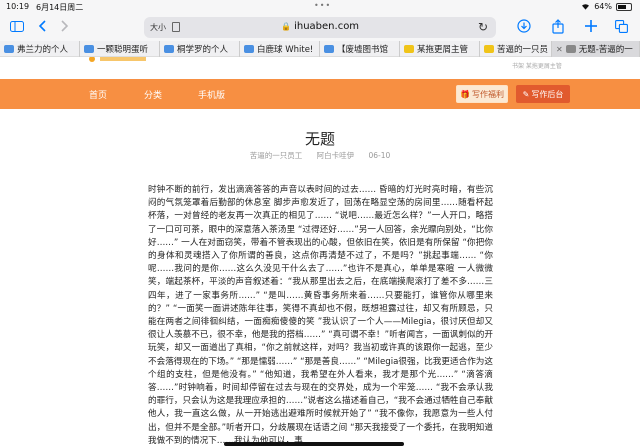 The image size is (640, 448). I want to click on gift-icon: 🎁, so click(465, 94).